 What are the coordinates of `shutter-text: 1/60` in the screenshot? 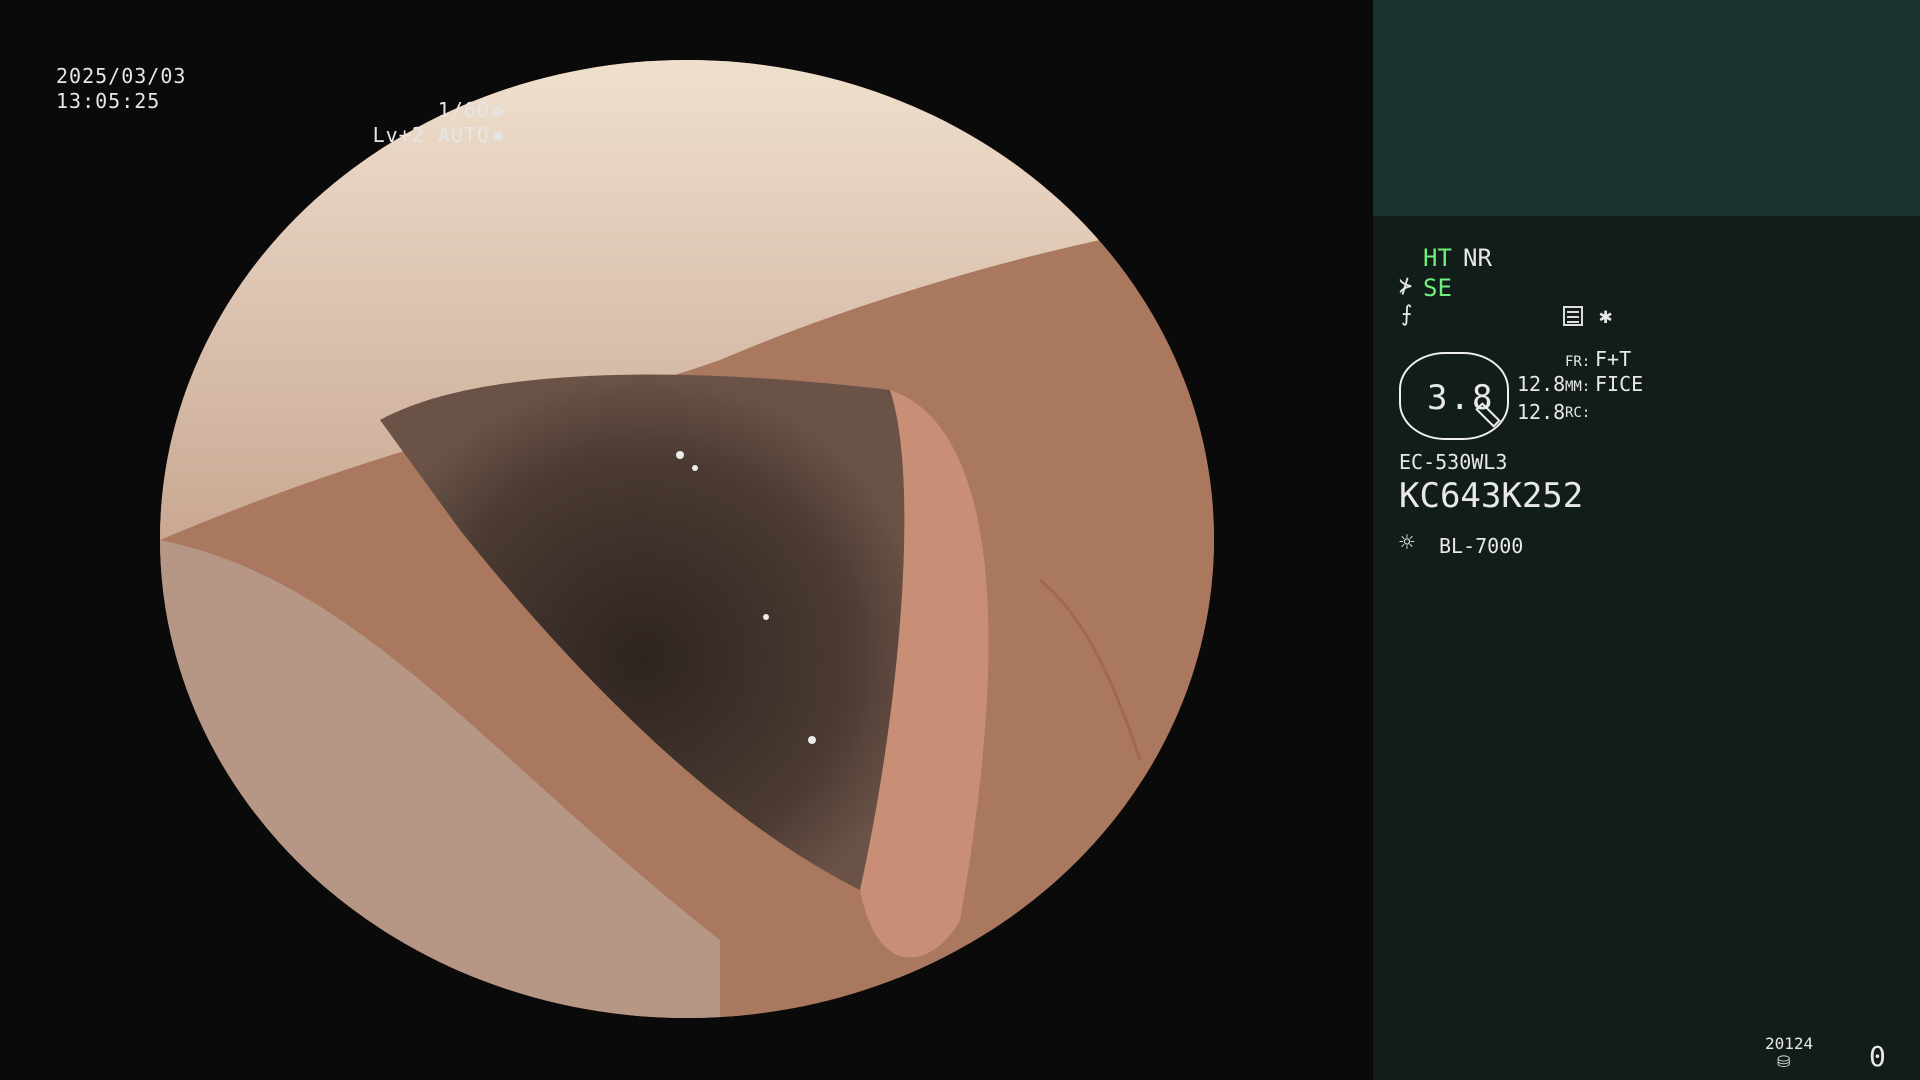 It's located at (463, 110).